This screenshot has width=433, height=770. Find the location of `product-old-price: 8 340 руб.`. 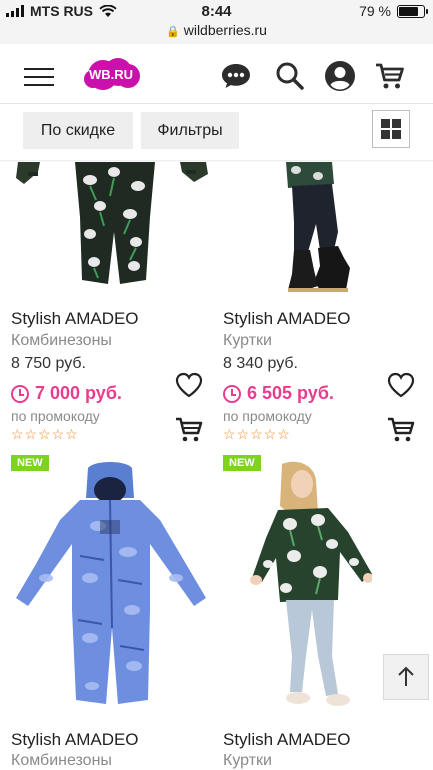

product-old-price: 8 340 руб. is located at coordinates (260, 363).